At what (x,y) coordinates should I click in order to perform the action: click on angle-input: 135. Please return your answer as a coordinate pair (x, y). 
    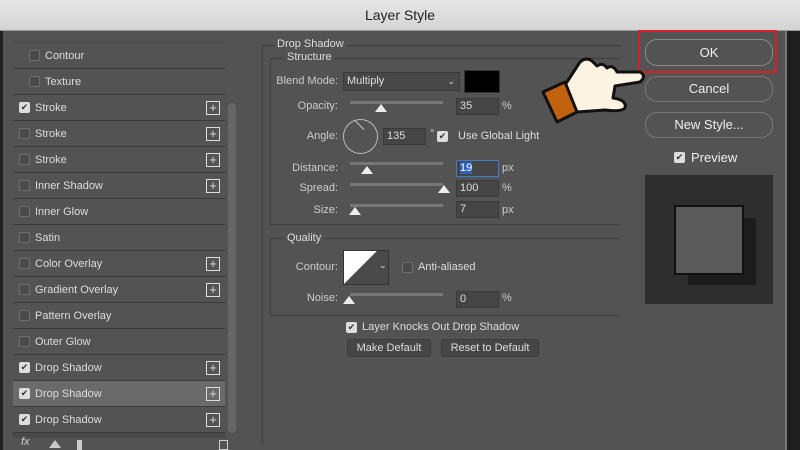
    Looking at the image, I should click on (404, 136).